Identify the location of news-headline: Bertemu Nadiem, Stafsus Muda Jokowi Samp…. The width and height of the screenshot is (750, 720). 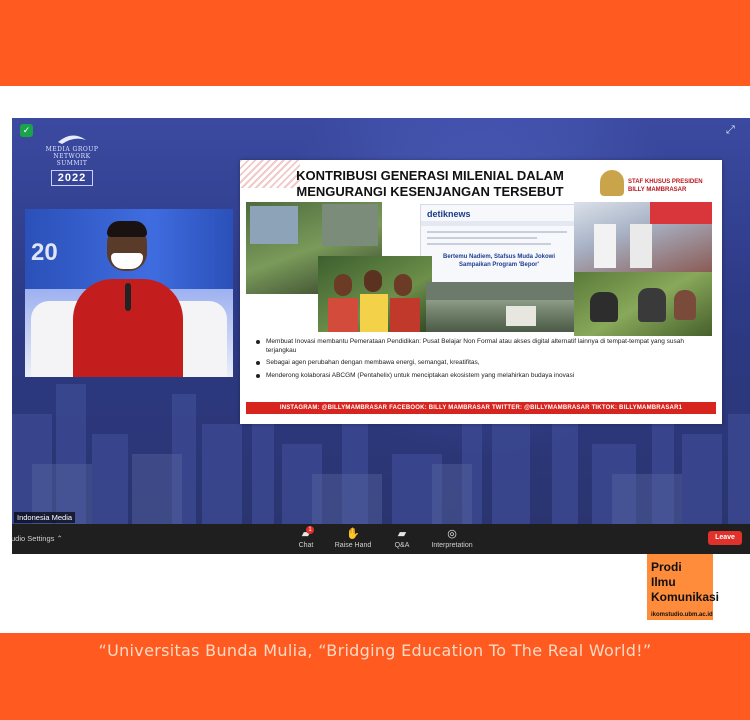
(499, 261).